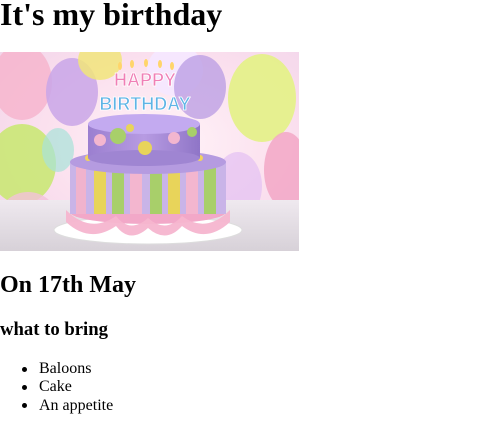 This screenshot has height=430, width=488. I want to click on list-item: An appetite, so click(68, 405).